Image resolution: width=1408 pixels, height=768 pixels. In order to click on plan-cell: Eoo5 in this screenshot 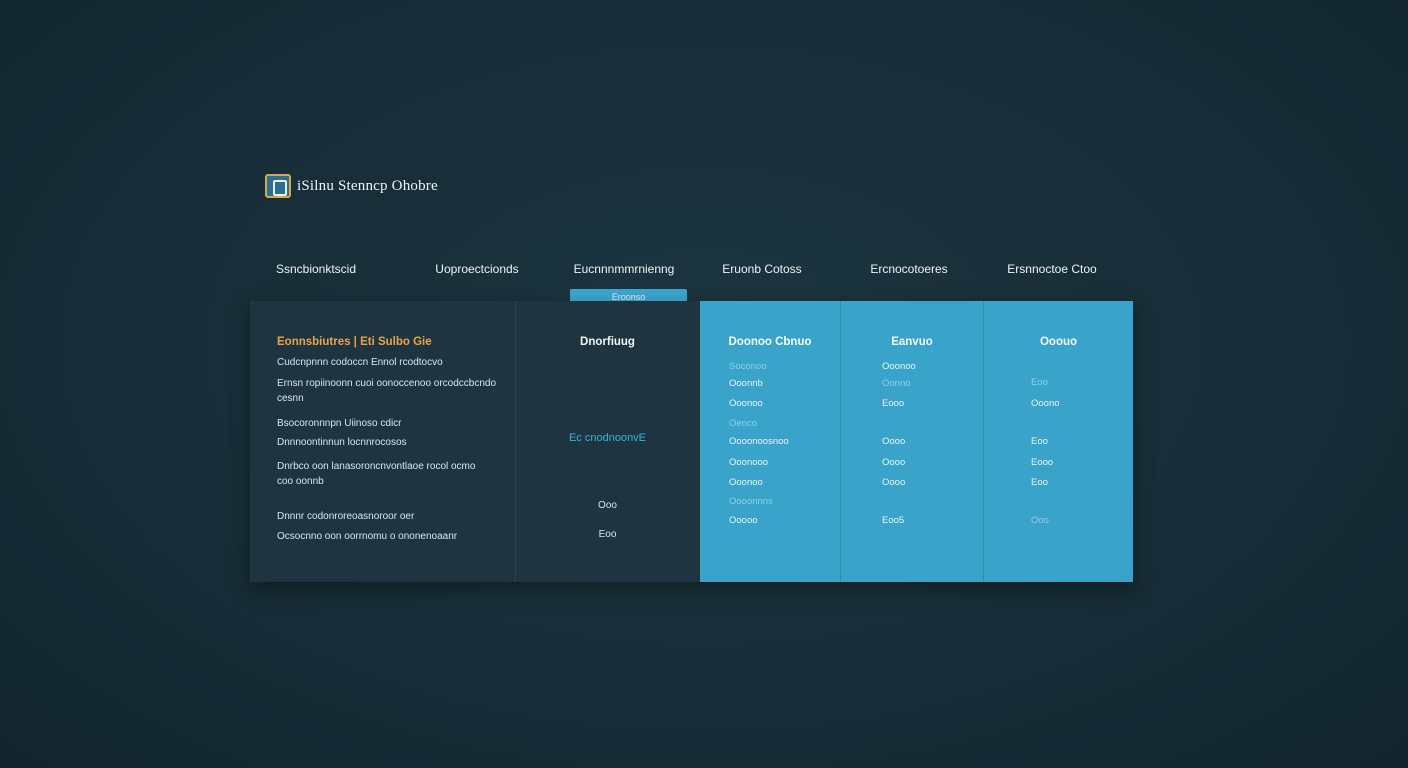, I will do `click(893, 520)`.